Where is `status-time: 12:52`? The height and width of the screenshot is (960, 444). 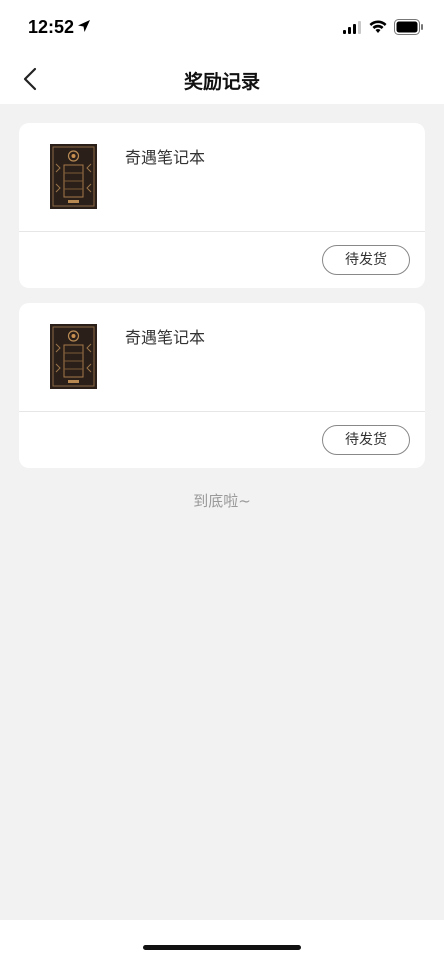
status-time: 12:52 is located at coordinates (51, 27).